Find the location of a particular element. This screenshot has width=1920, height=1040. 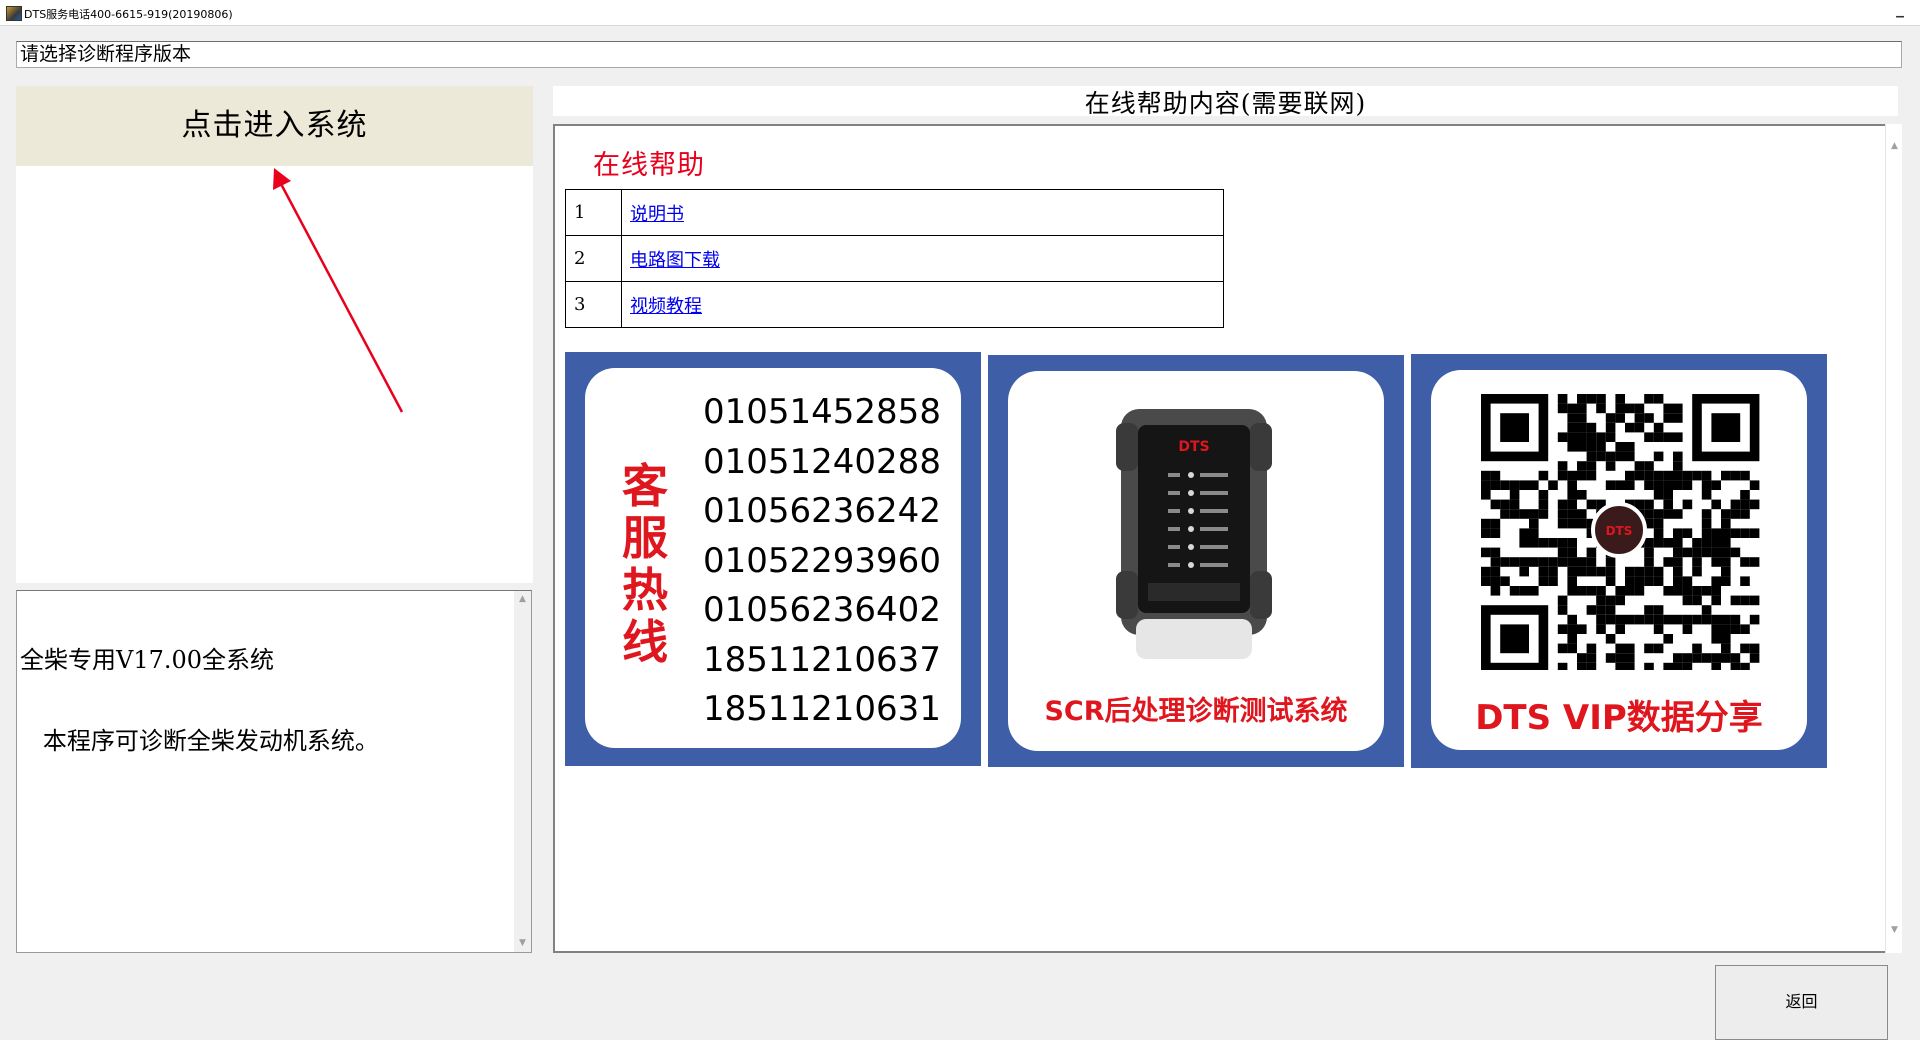

qr-code-image: DTS is located at coordinates (1620, 530).